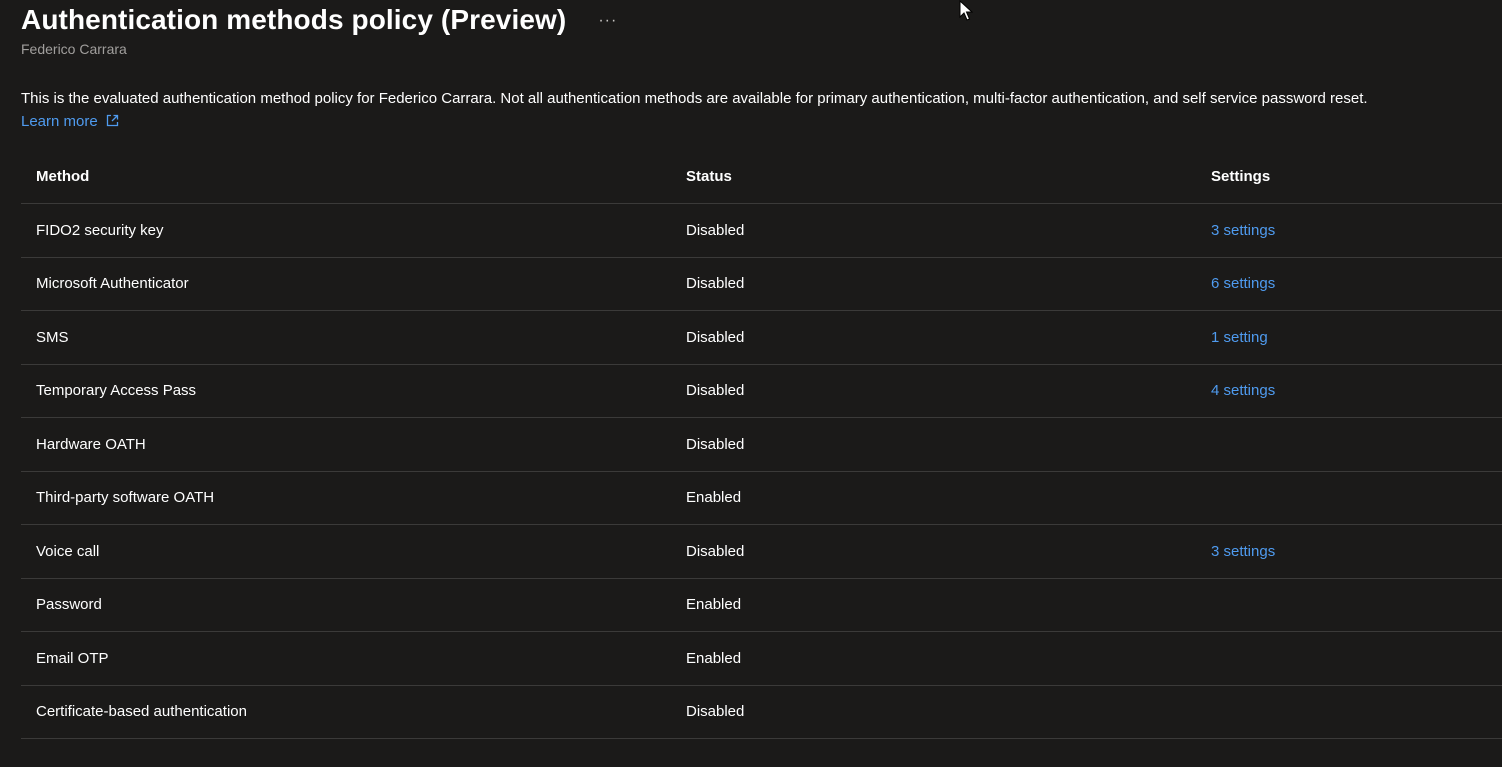  I want to click on method-cell: Certificate-based authentication, so click(141, 712).